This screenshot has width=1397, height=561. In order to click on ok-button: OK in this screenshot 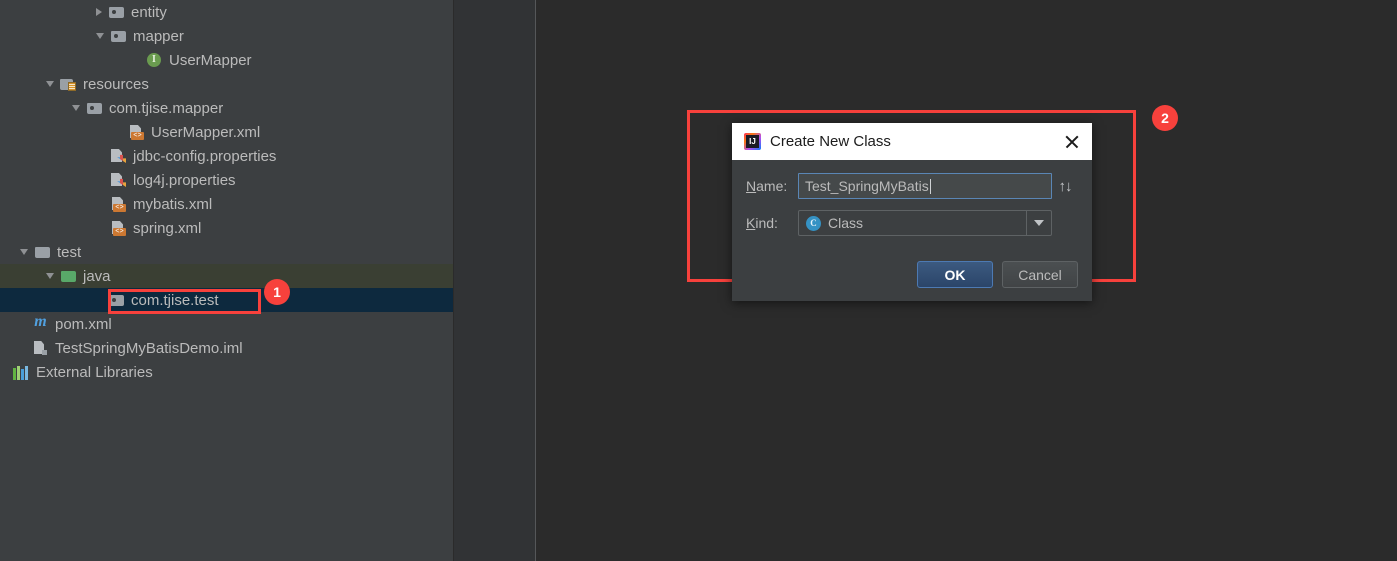, I will do `click(955, 274)`.